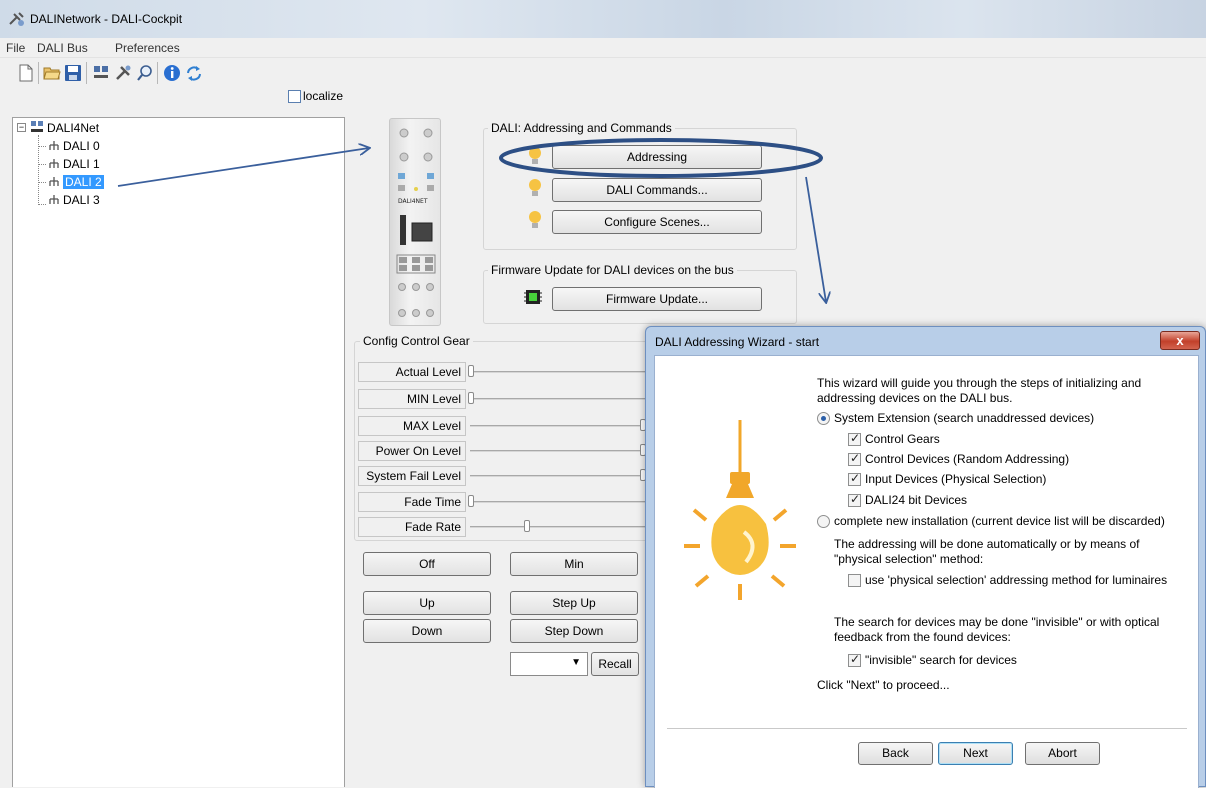  Describe the element at coordinates (909, 559) in the screenshot. I see `addressing-text-line-2: "physical selection" method:` at that location.